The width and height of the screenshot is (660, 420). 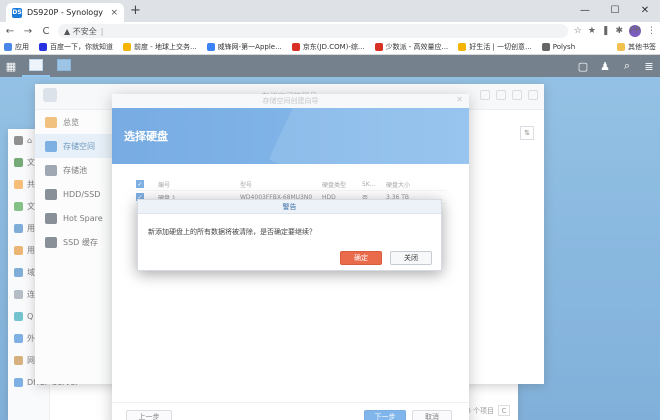 What do you see at coordinates (8, 47) in the screenshot?
I see `apps-grid-icon` at bounding box center [8, 47].